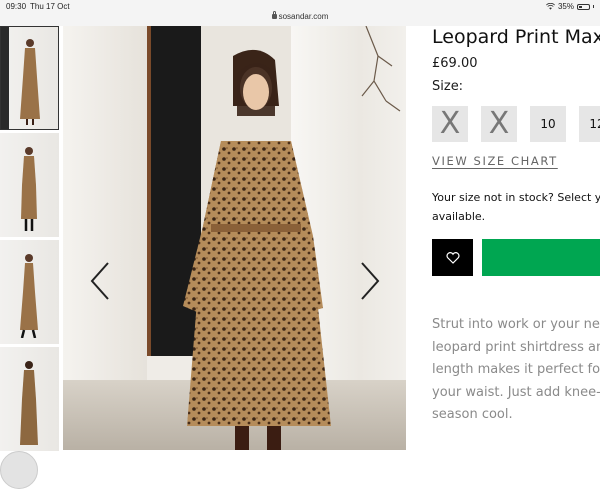  Describe the element at coordinates (100, 281) in the screenshot. I see `chevron-left-icon` at that location.